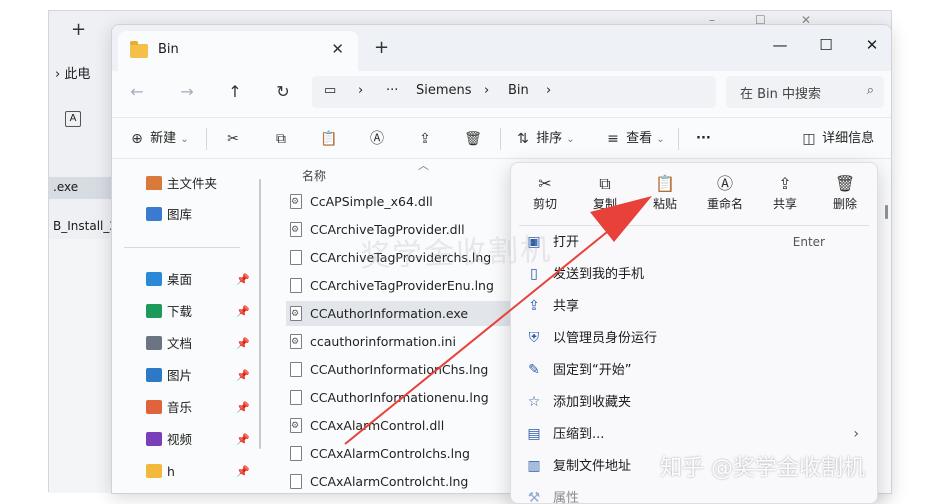 Image resolution: width=940 pixels, height=504 pixels. What do you see at coordinates (187, 92) in the screenshot?
I see `forward-button: →` at bounding box center [187, 92].